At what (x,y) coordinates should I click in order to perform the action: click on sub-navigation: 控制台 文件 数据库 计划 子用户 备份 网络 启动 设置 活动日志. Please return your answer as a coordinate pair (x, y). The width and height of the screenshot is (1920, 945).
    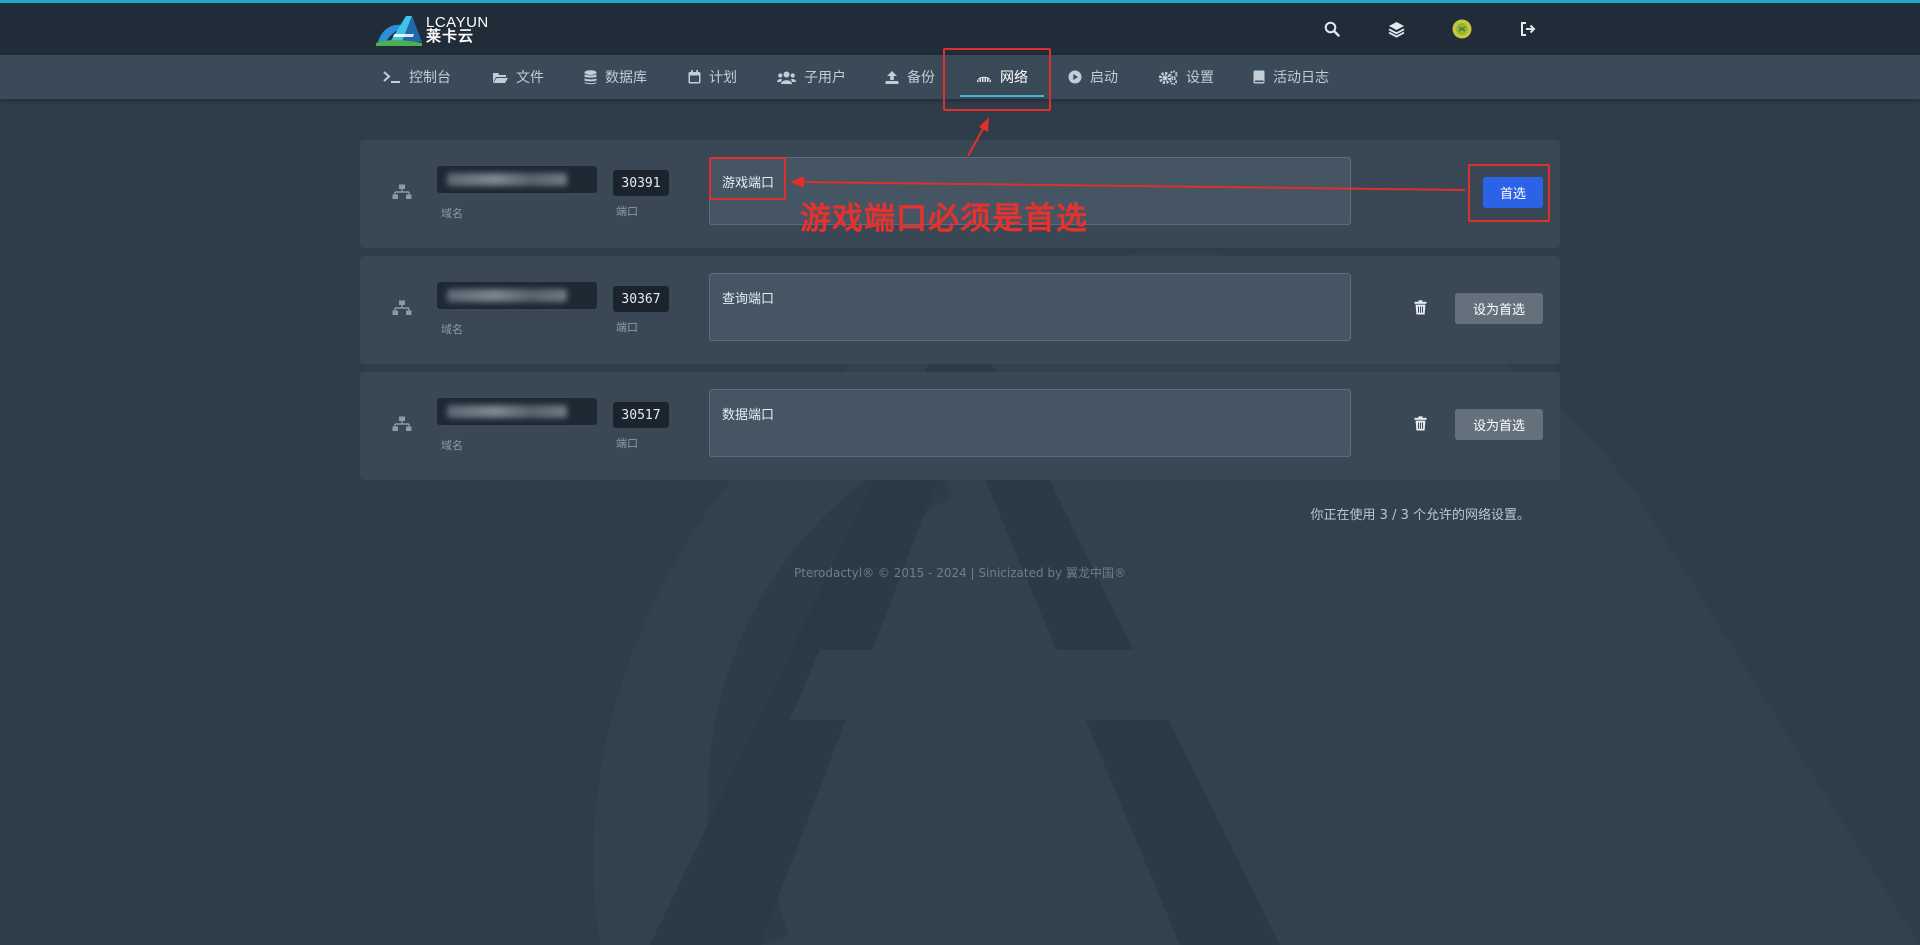
    Looking at the image, I should click on (960, 77).